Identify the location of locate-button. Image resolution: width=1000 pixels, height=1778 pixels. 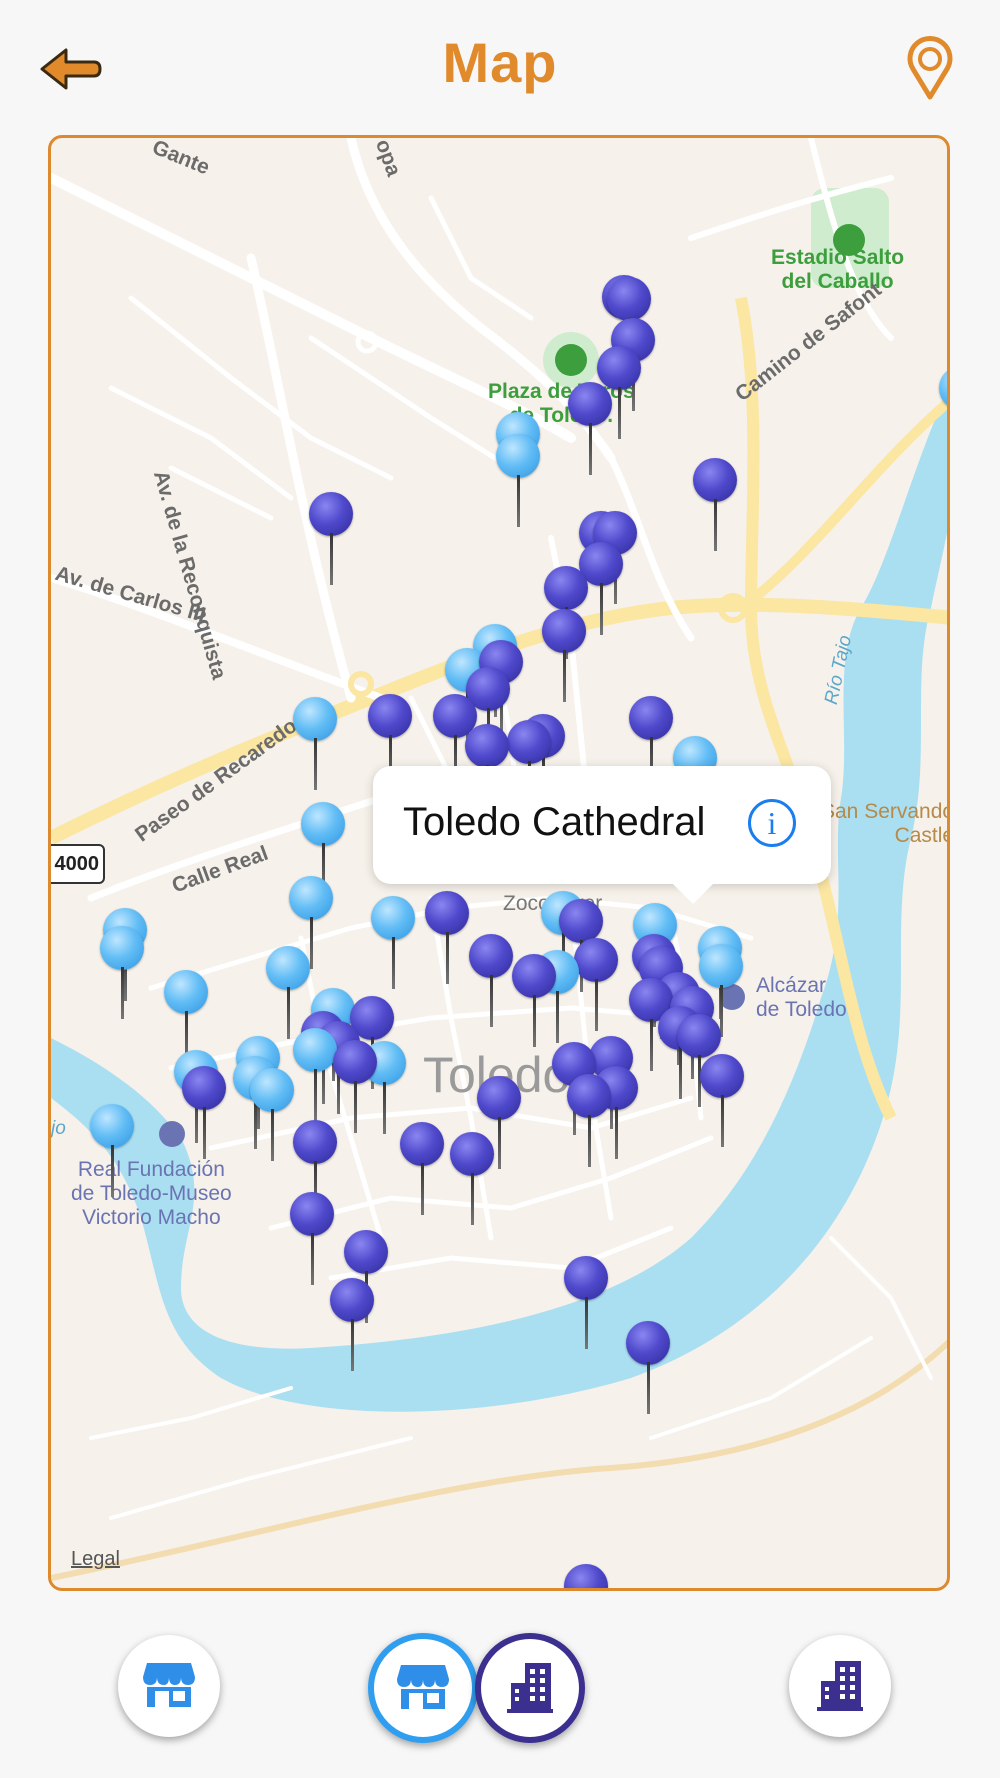
(930, 68).